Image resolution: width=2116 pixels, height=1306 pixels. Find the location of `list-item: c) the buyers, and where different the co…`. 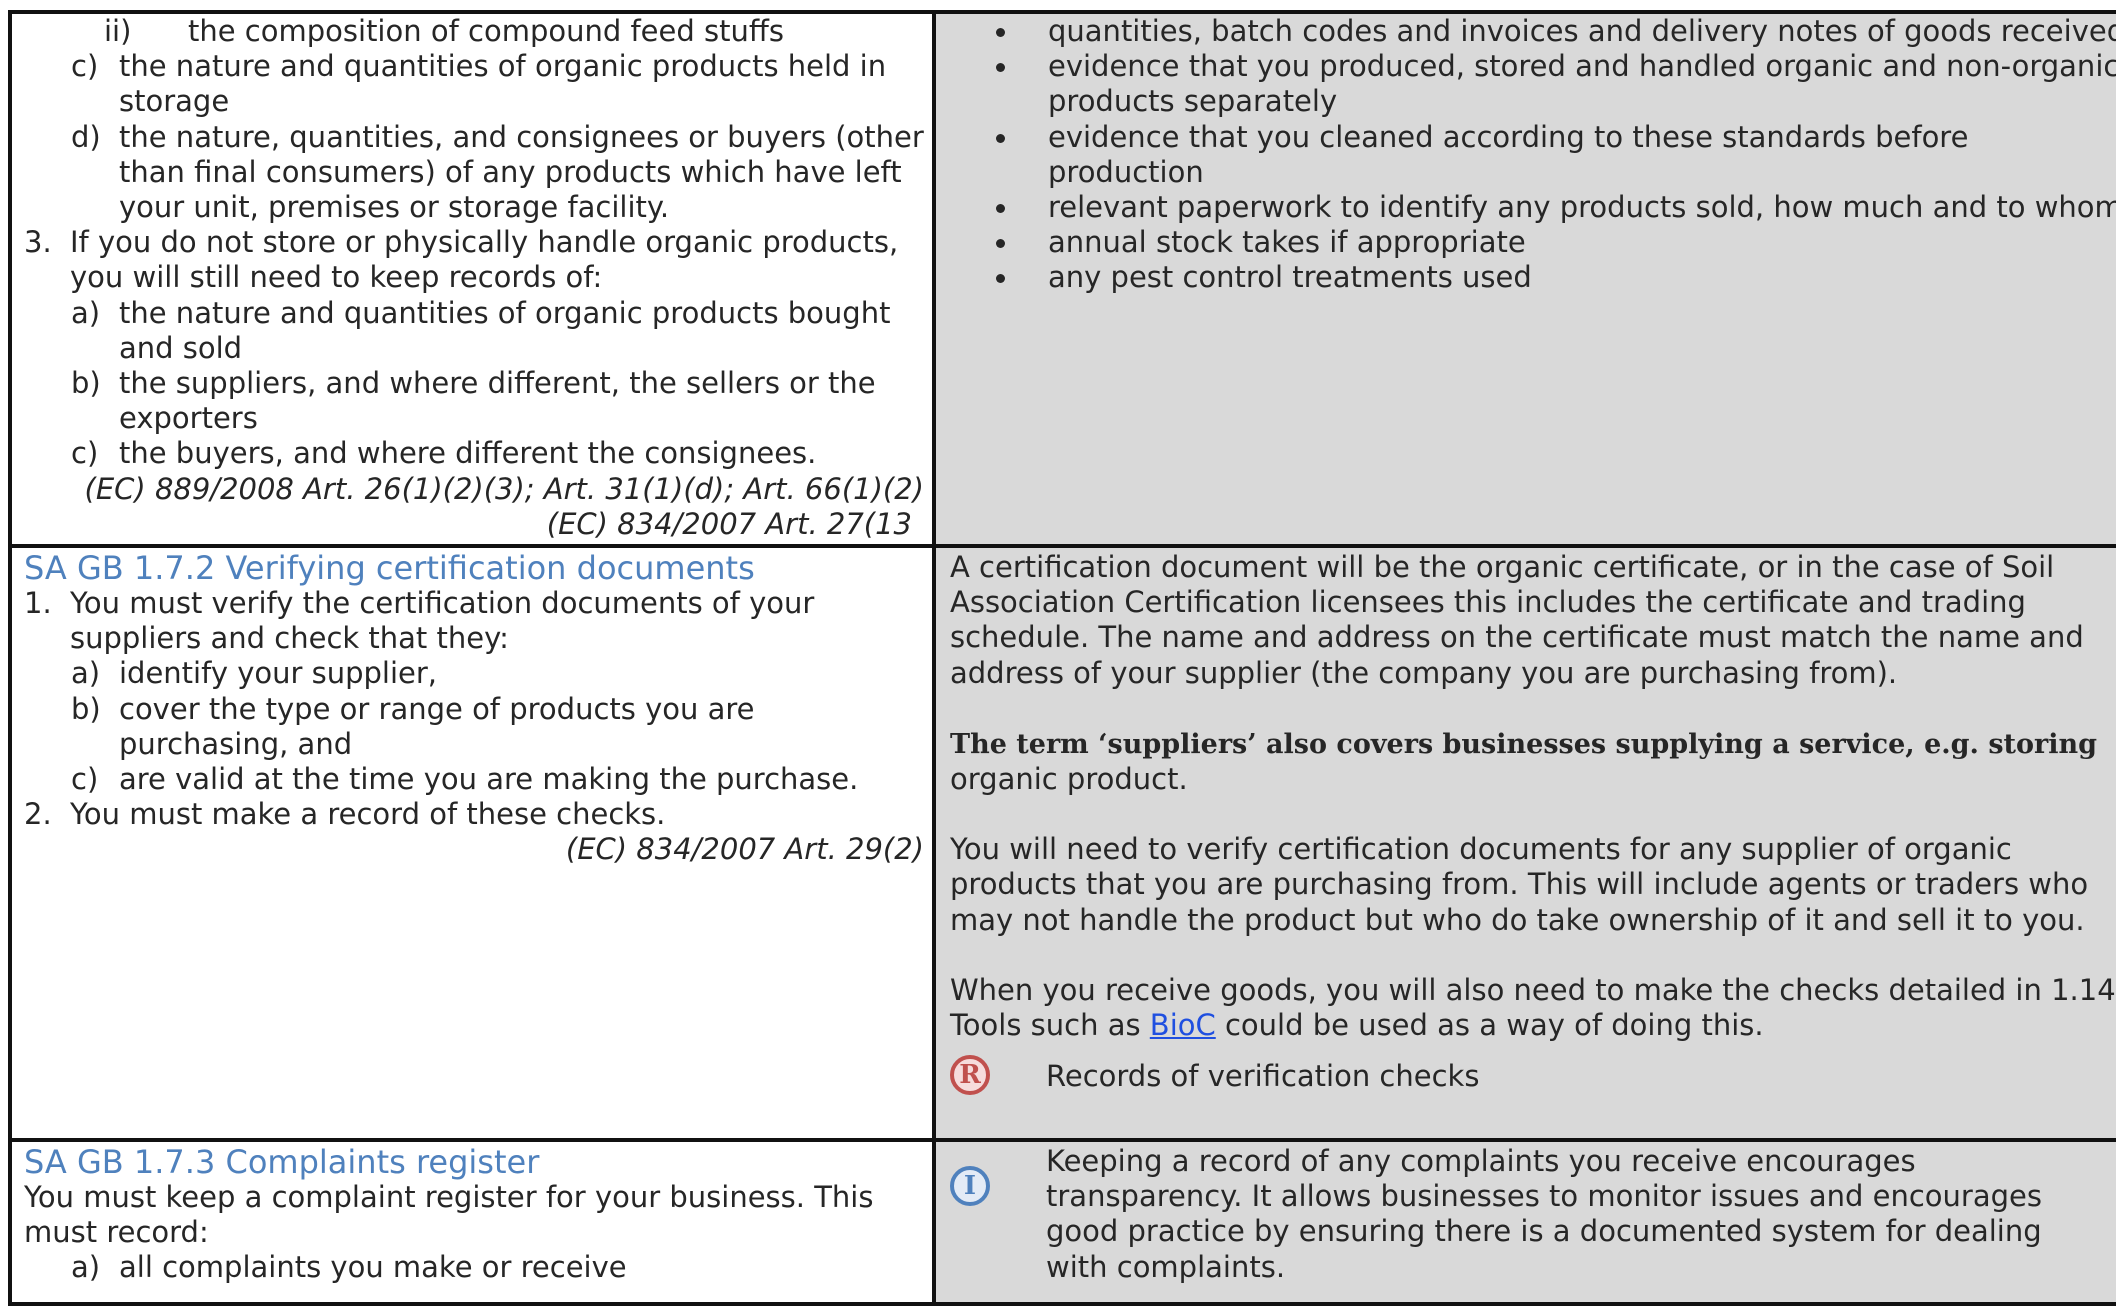

list-item: c) the buyers, and where different the co… is located at coordinates (479, 453).